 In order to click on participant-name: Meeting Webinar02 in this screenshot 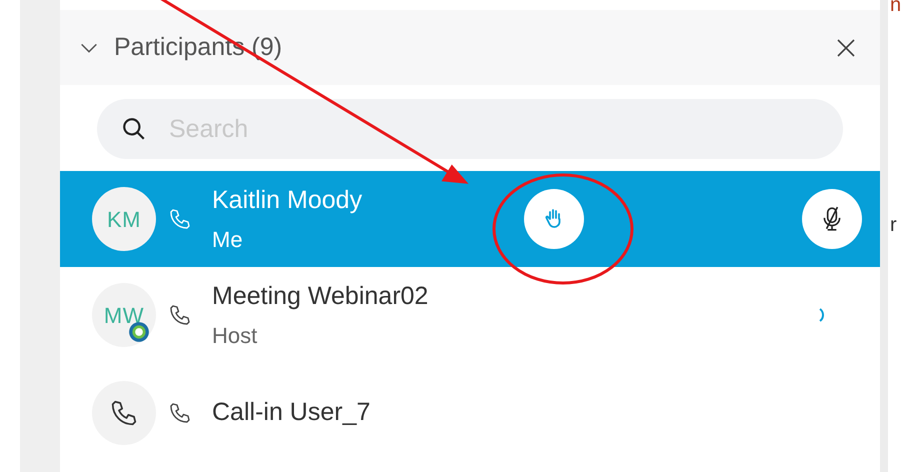, I will do `click(321, 296)`.